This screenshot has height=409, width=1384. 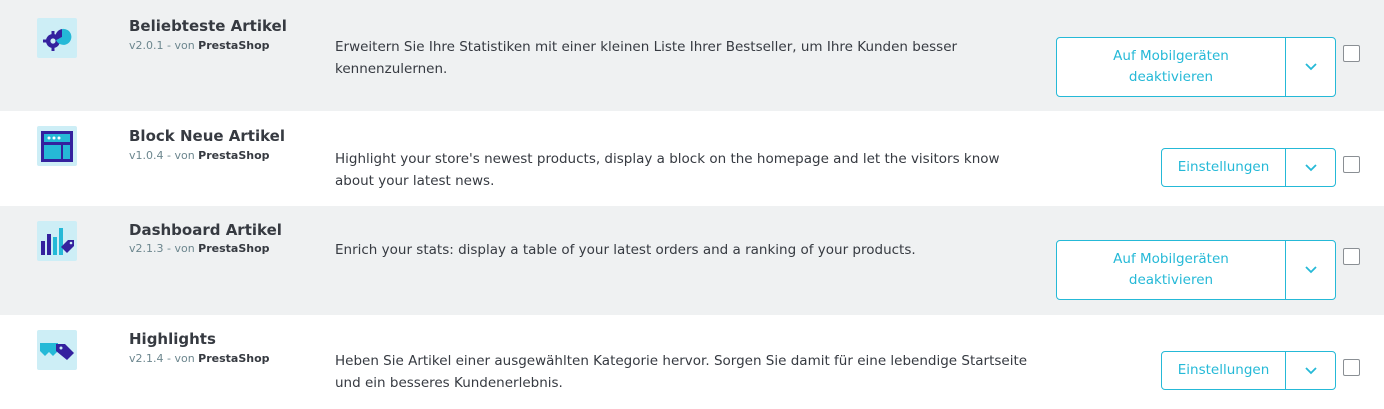 I want to click on module-title: Highlights, so click(x=172, y=339).